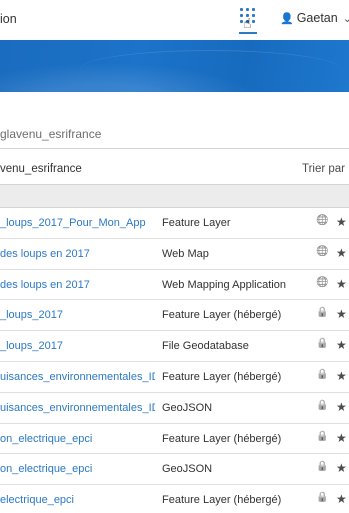  Describe the element at coordinates (196, 223) in the screenshot. I see `item-type: Feature Layer` at that location.